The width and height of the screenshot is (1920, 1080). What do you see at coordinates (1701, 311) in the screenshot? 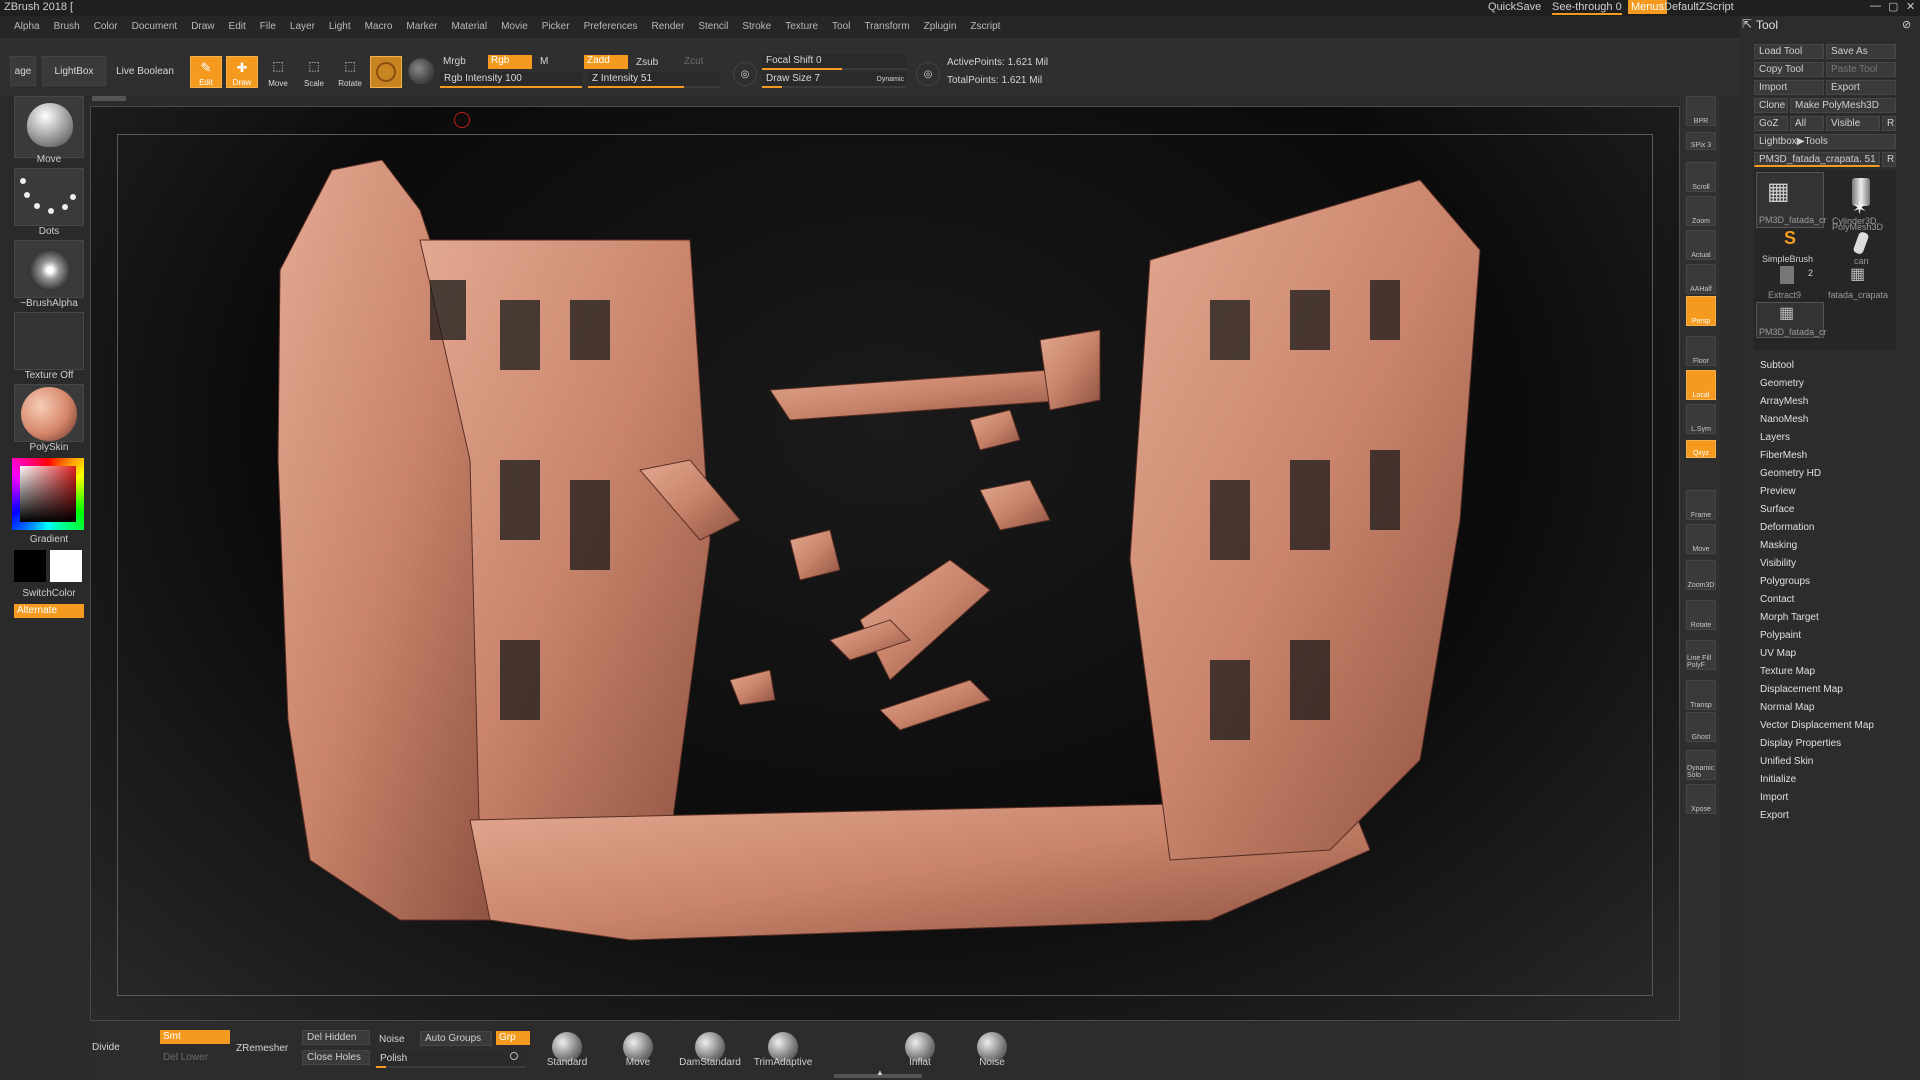
I see `view-button-persp: Persp` at bounding box center [1701, 311].